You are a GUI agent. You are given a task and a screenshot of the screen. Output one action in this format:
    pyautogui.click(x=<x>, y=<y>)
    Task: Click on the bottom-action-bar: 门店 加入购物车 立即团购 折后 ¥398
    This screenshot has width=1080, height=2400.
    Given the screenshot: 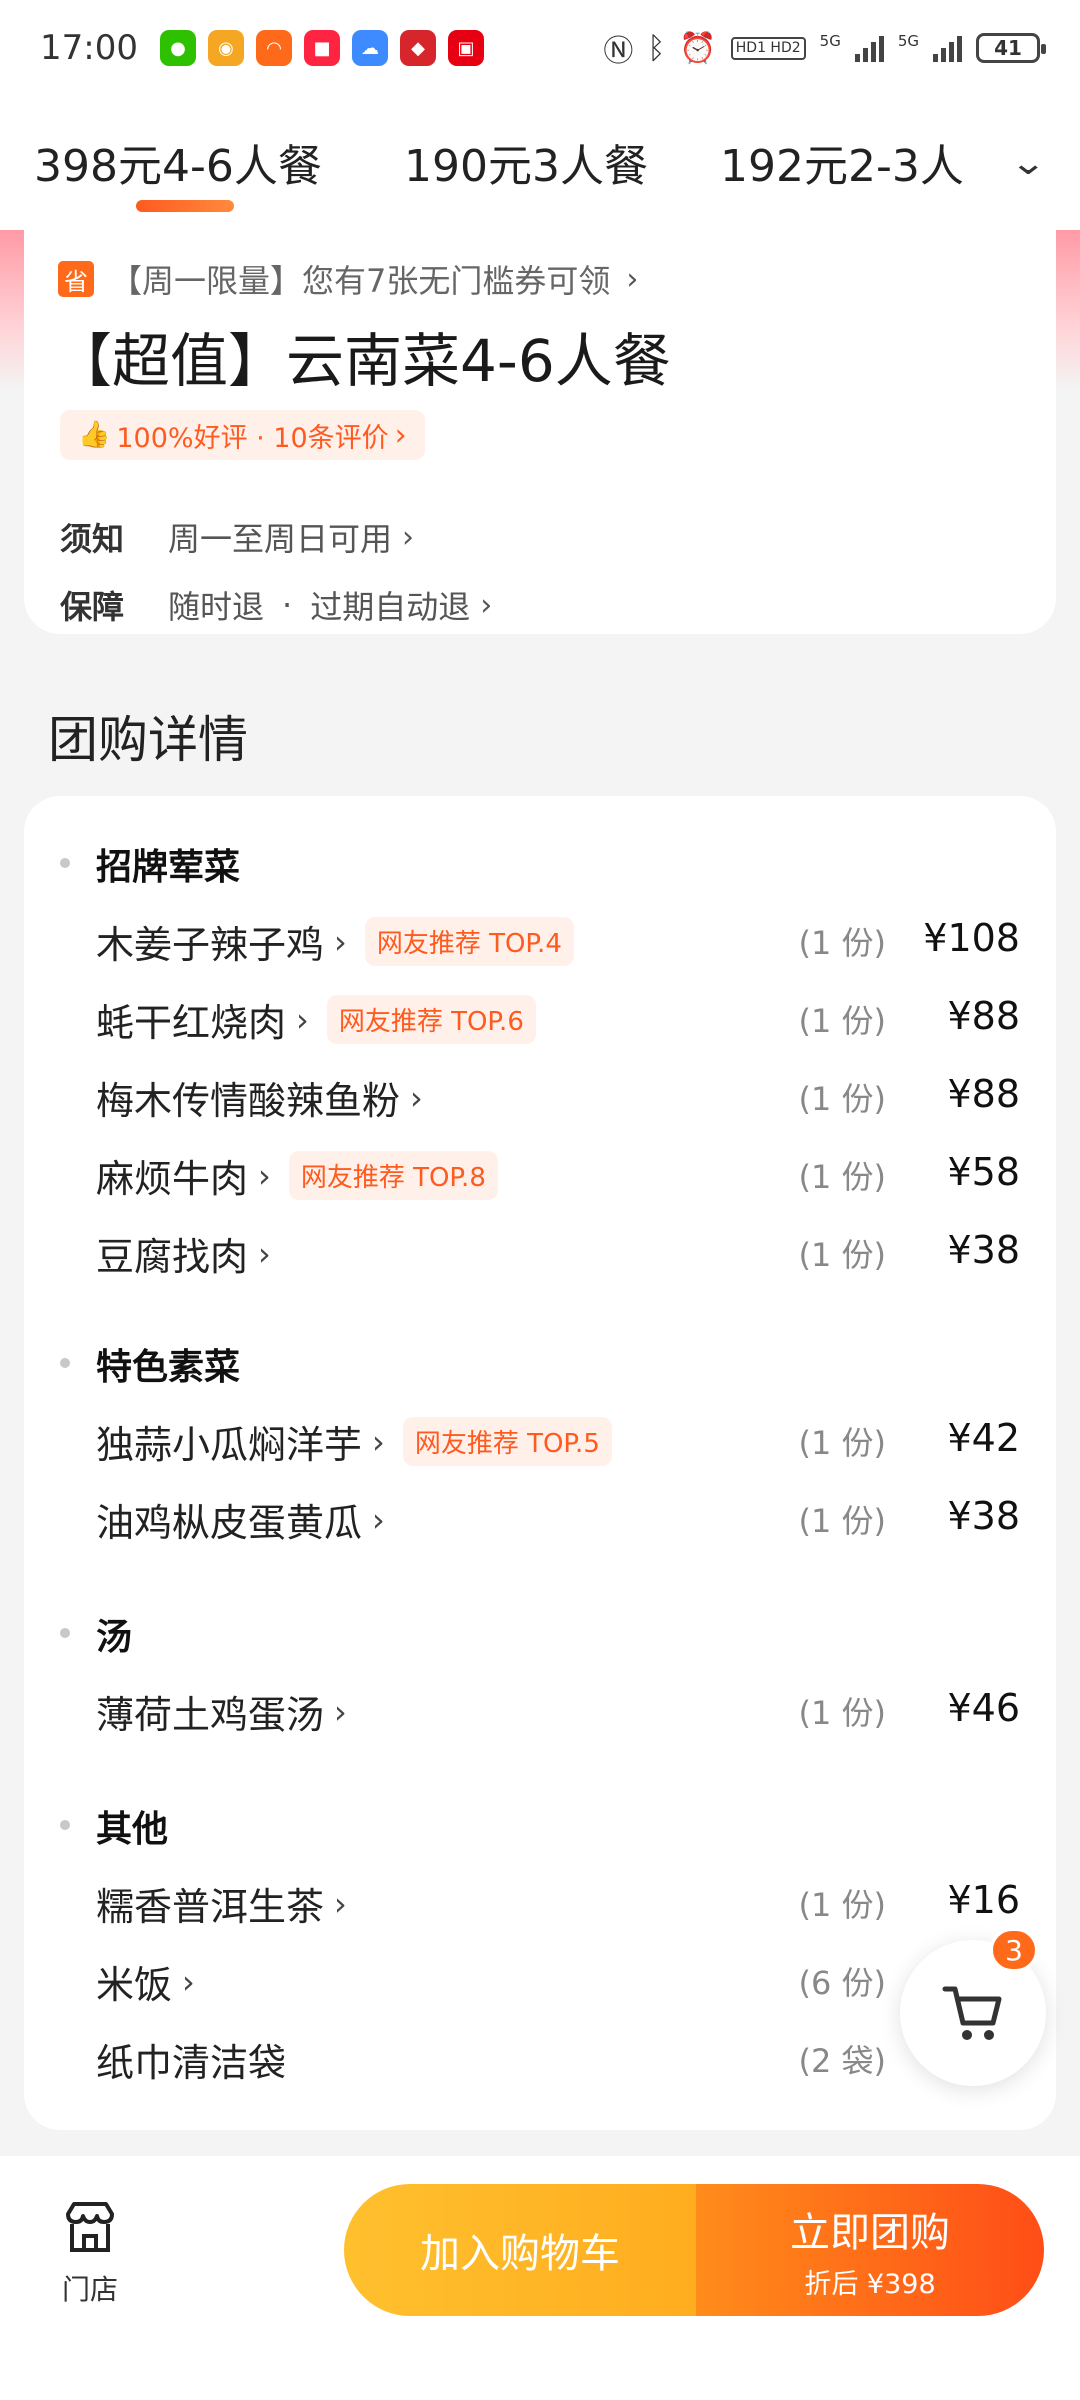 What is the action you would take?
    pyautogui.click(x=540, y=2278)
    